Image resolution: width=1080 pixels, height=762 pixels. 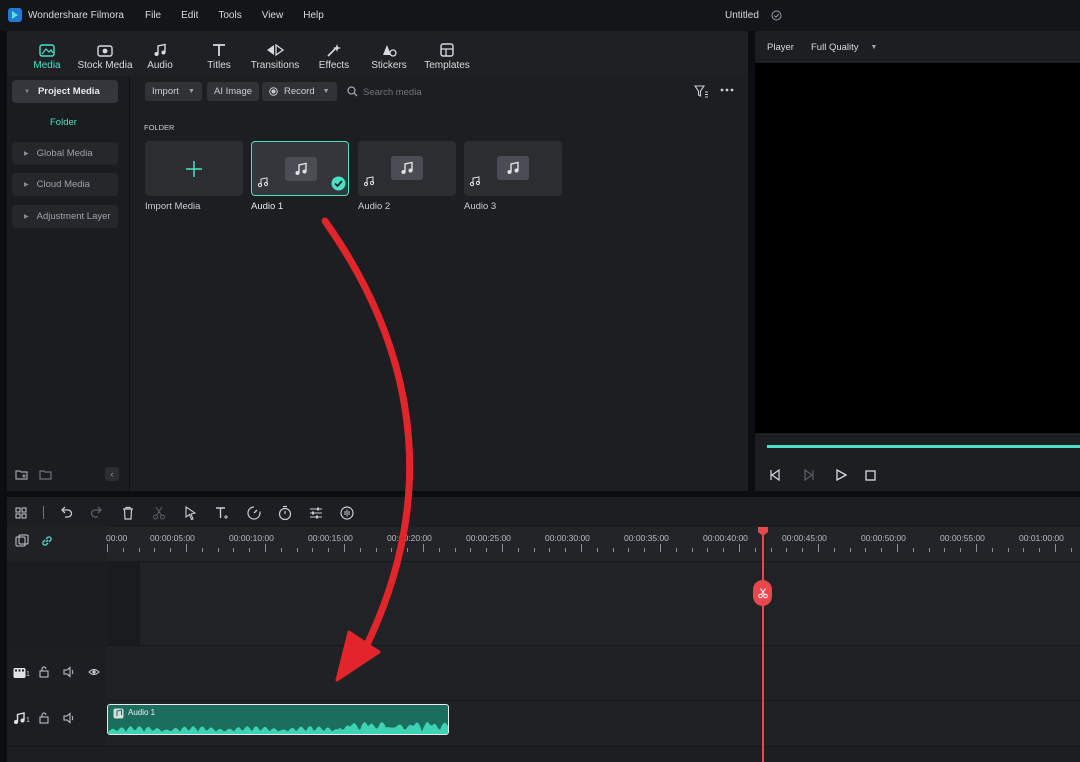 What do you see at coordinates (173, 91) in the screenshot?
I see `import-dropdown: Import ▼` at bounding box center [173, 91].